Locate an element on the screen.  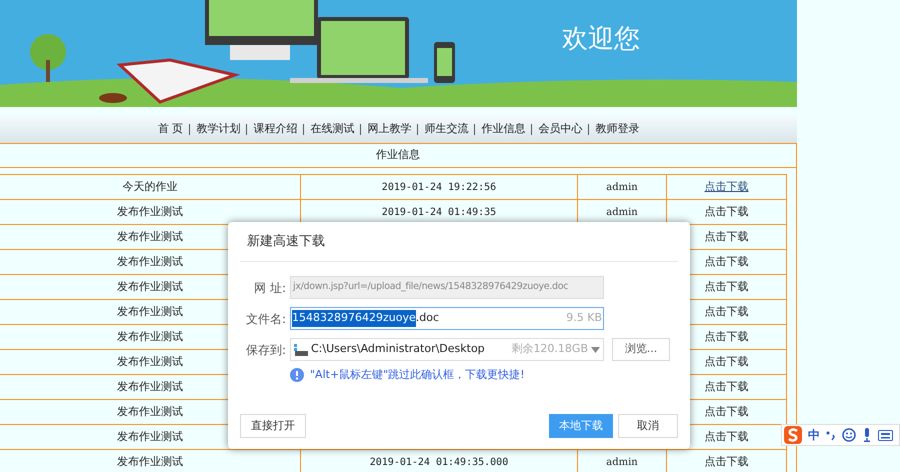
save-path-dropdown: C:\Users\Administrator\Desktop 剩余120.18GB is located at coordinates (447, 349).